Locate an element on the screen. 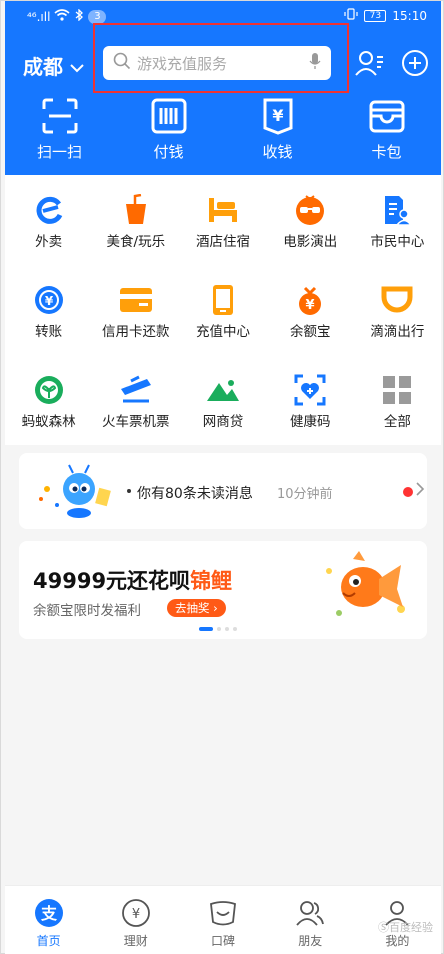 This screenshot has height=954, width=444. service-hotel: 酒店住宿 is located at coordinates (222, 238).